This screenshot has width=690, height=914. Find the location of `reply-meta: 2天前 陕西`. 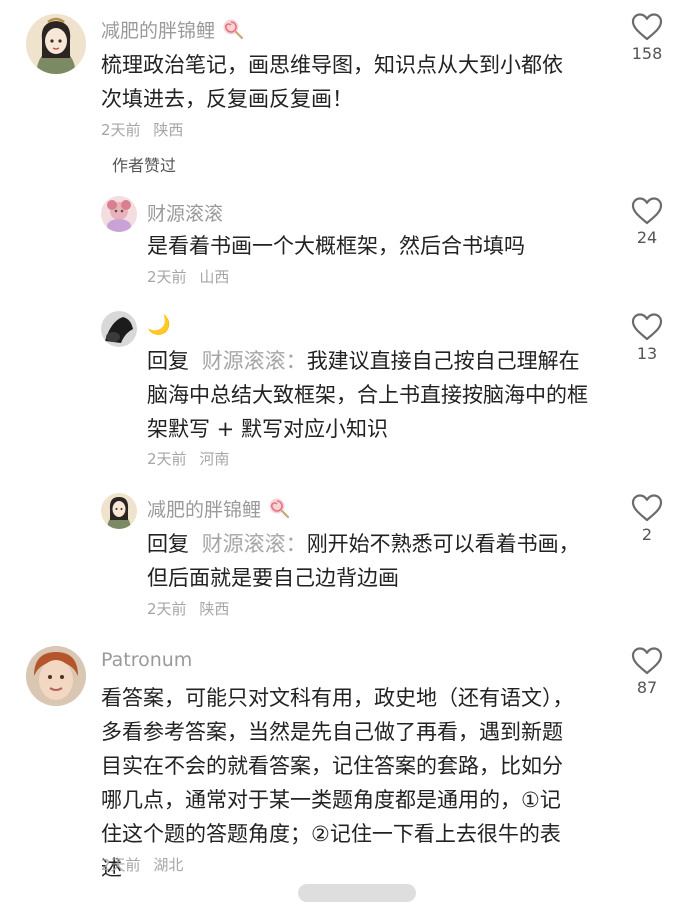

reply-meta: 2天前 陕西 is located at coordinates (188, 608).